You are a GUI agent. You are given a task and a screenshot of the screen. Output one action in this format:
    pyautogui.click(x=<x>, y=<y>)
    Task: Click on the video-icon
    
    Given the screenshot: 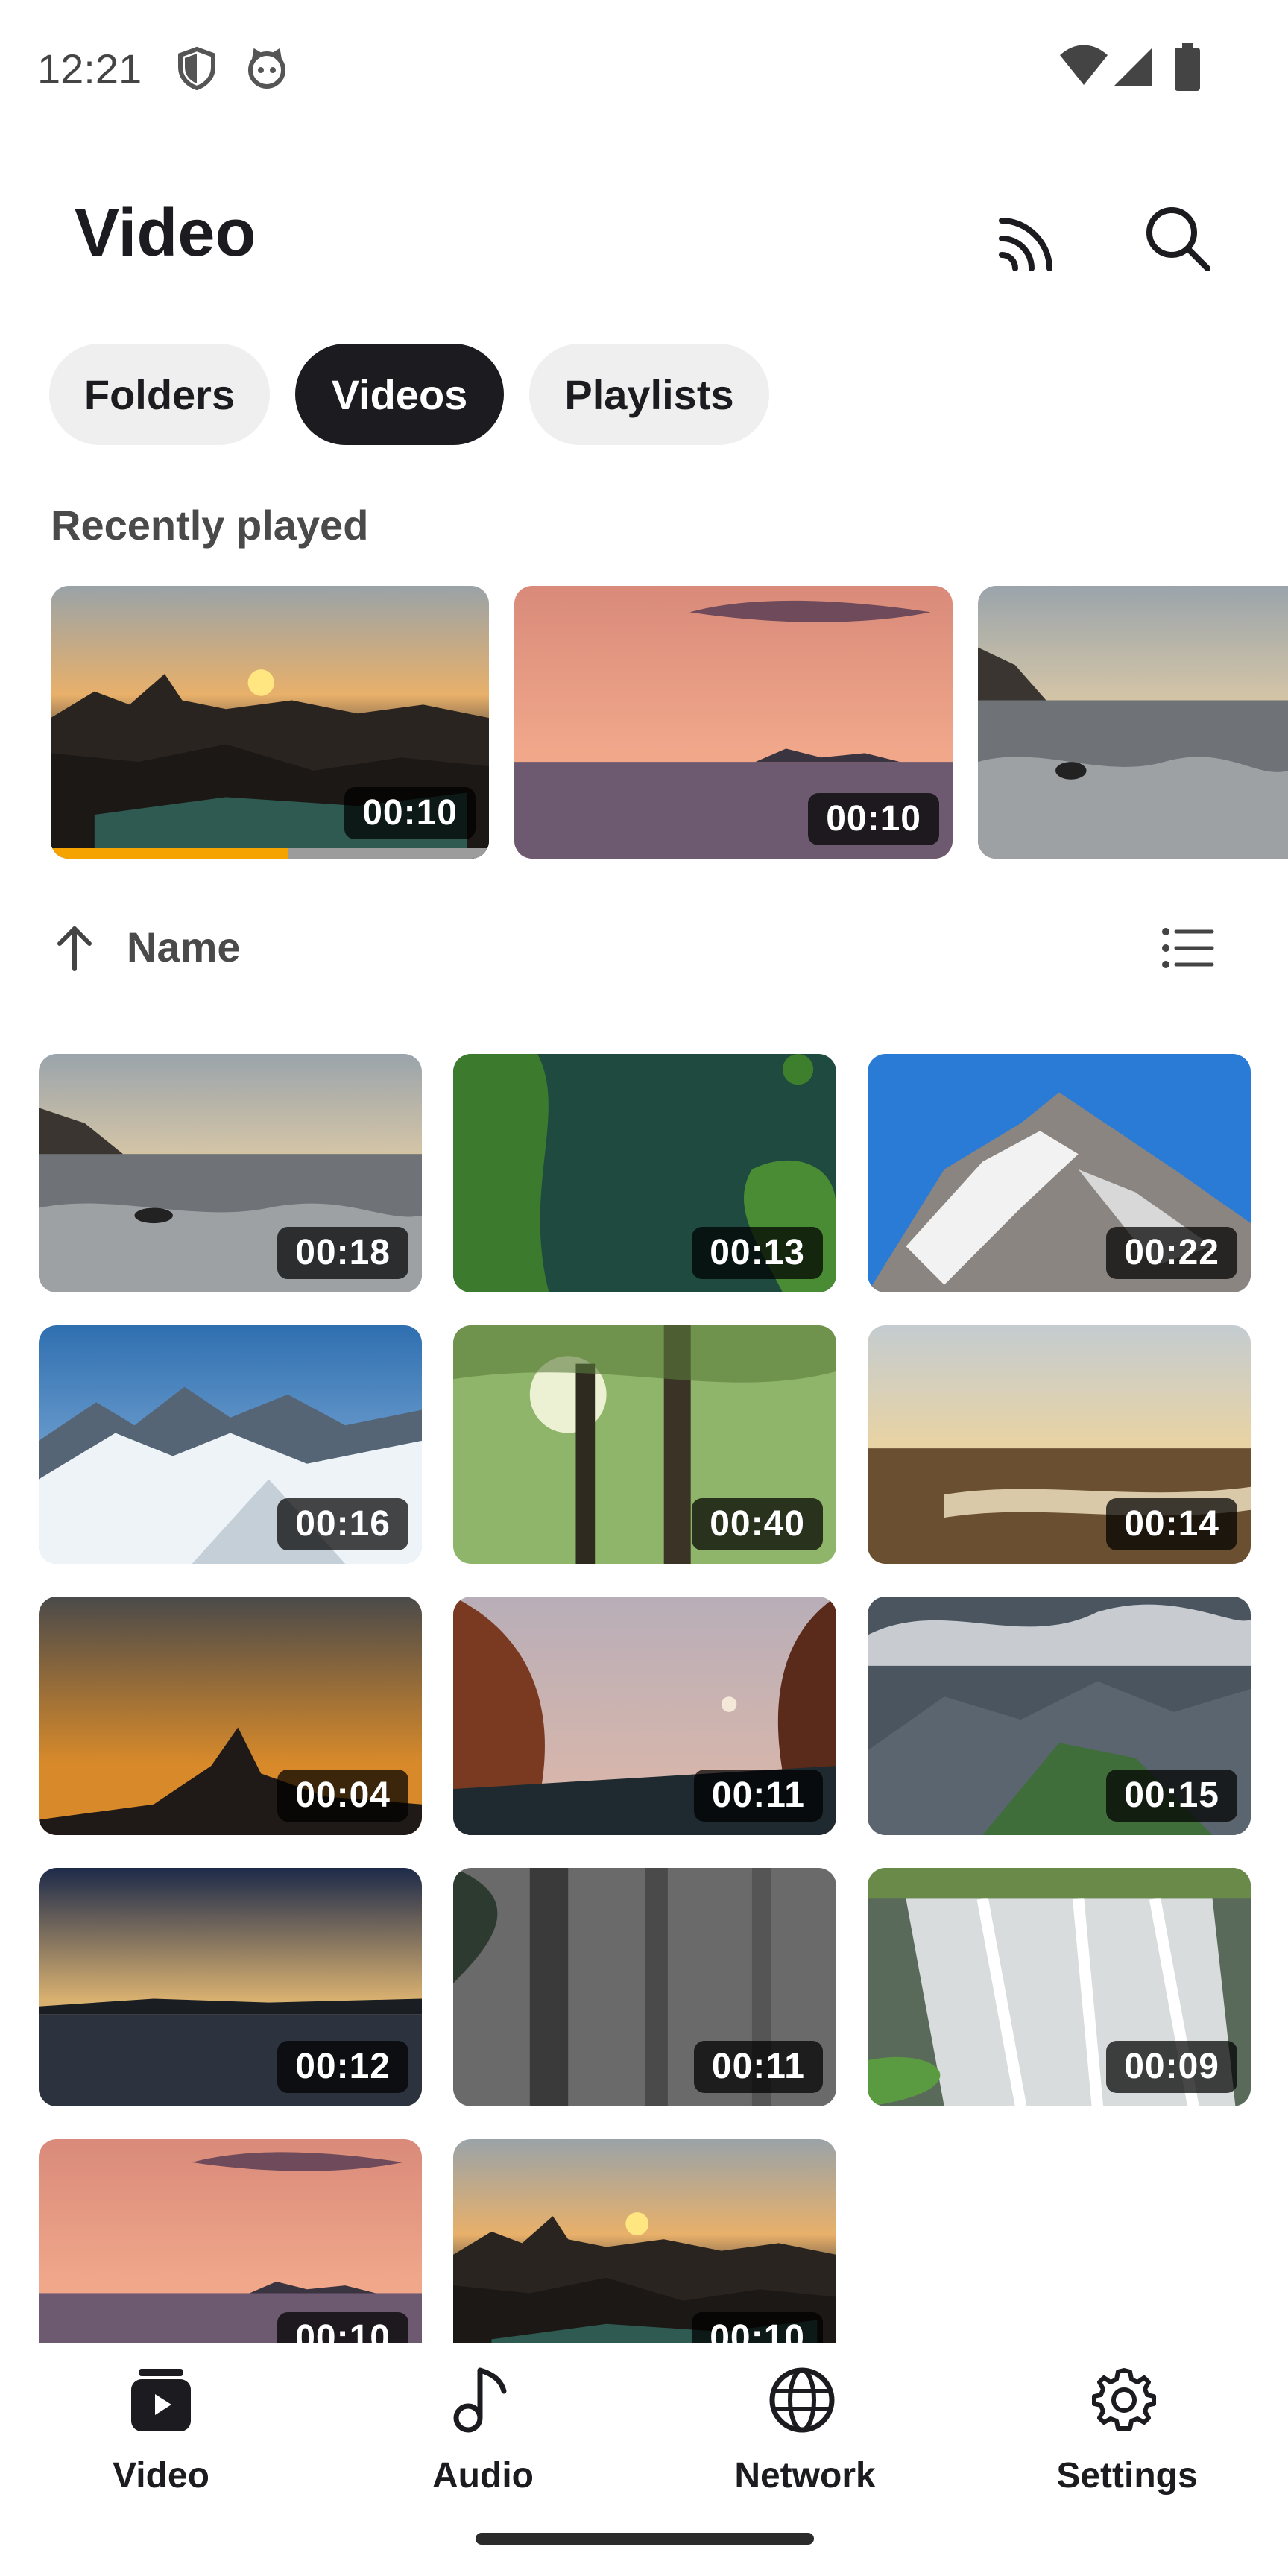 What is the action you would take?
    pyautogui.click(x=161, y=2400)
    